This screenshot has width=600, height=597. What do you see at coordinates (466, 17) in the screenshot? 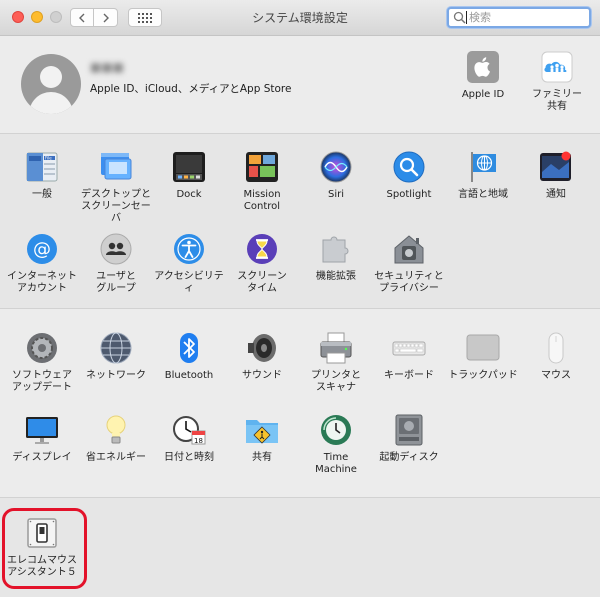
I see `text-caret` at bounding box center [466, 17].